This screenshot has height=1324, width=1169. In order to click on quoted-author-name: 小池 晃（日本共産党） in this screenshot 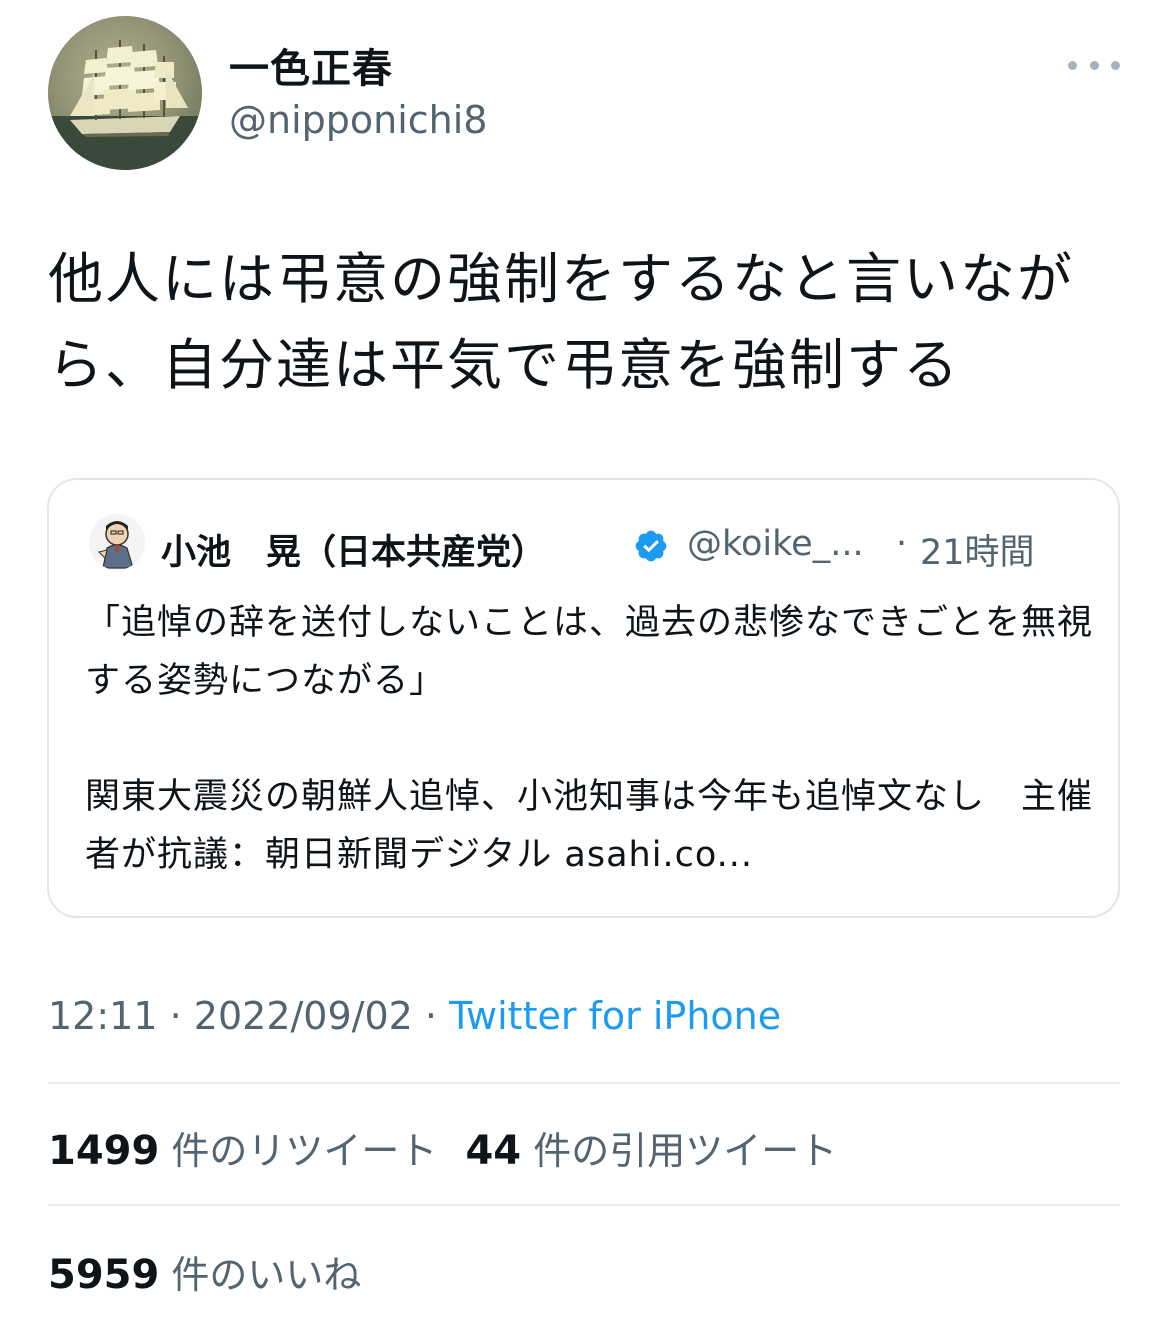, I will do `click(354, 553)`.